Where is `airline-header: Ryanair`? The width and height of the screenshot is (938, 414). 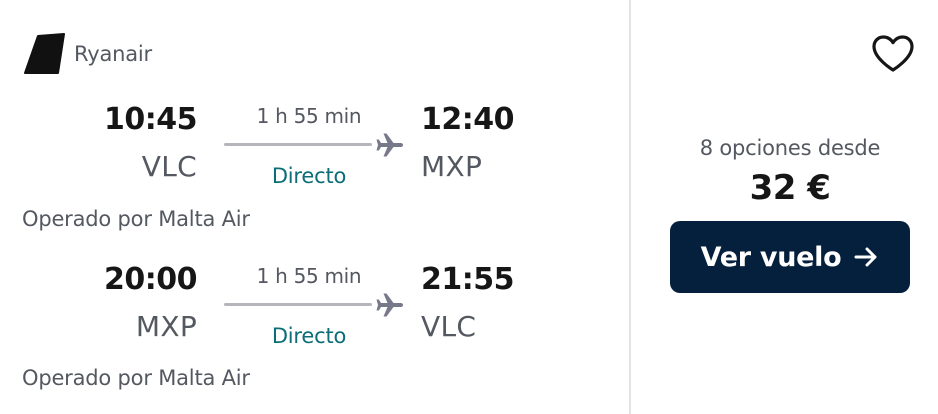 airline-header: Ryanair is located at coordinates (88, 54).